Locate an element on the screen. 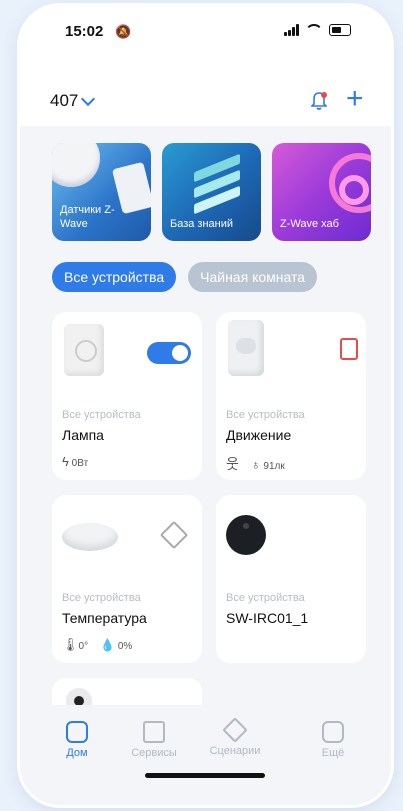 Image resolution: width=403 pixels, height=811 pixels. home-selector: 407 is located at coordinates (73, 101).